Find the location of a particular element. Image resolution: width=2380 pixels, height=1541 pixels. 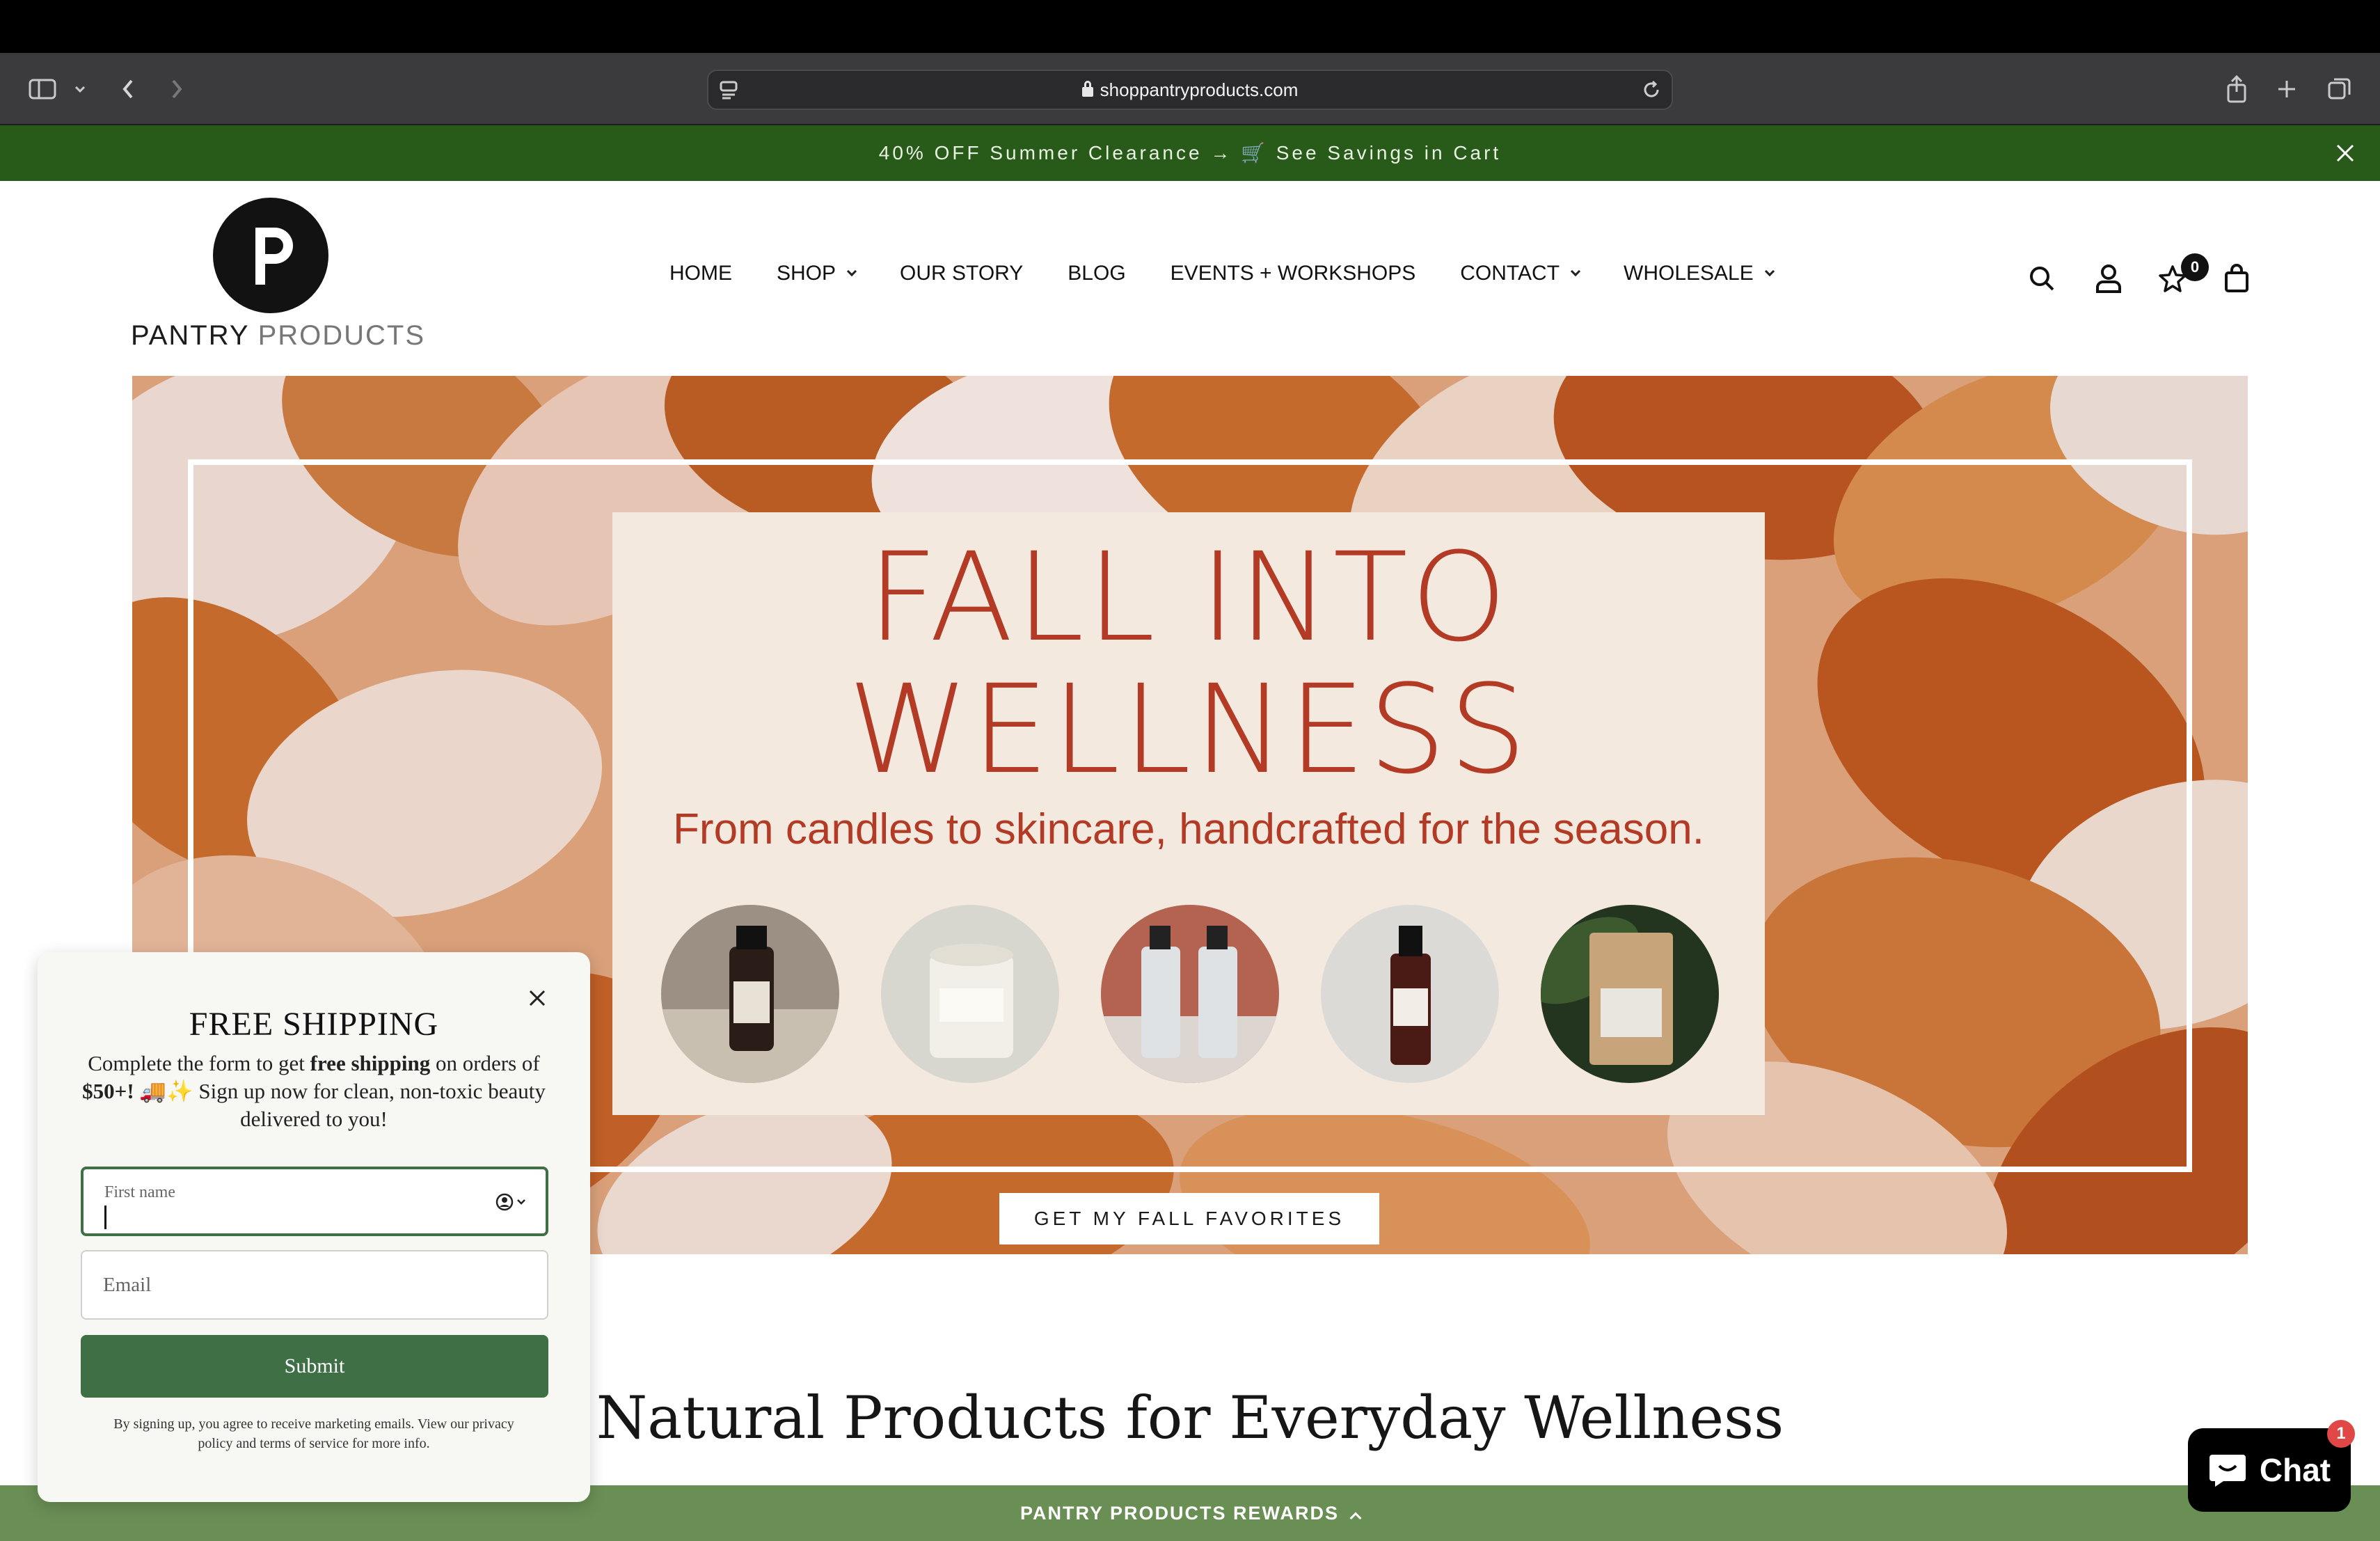

chat-label: Chat is located at coordinates (2295, 1470).